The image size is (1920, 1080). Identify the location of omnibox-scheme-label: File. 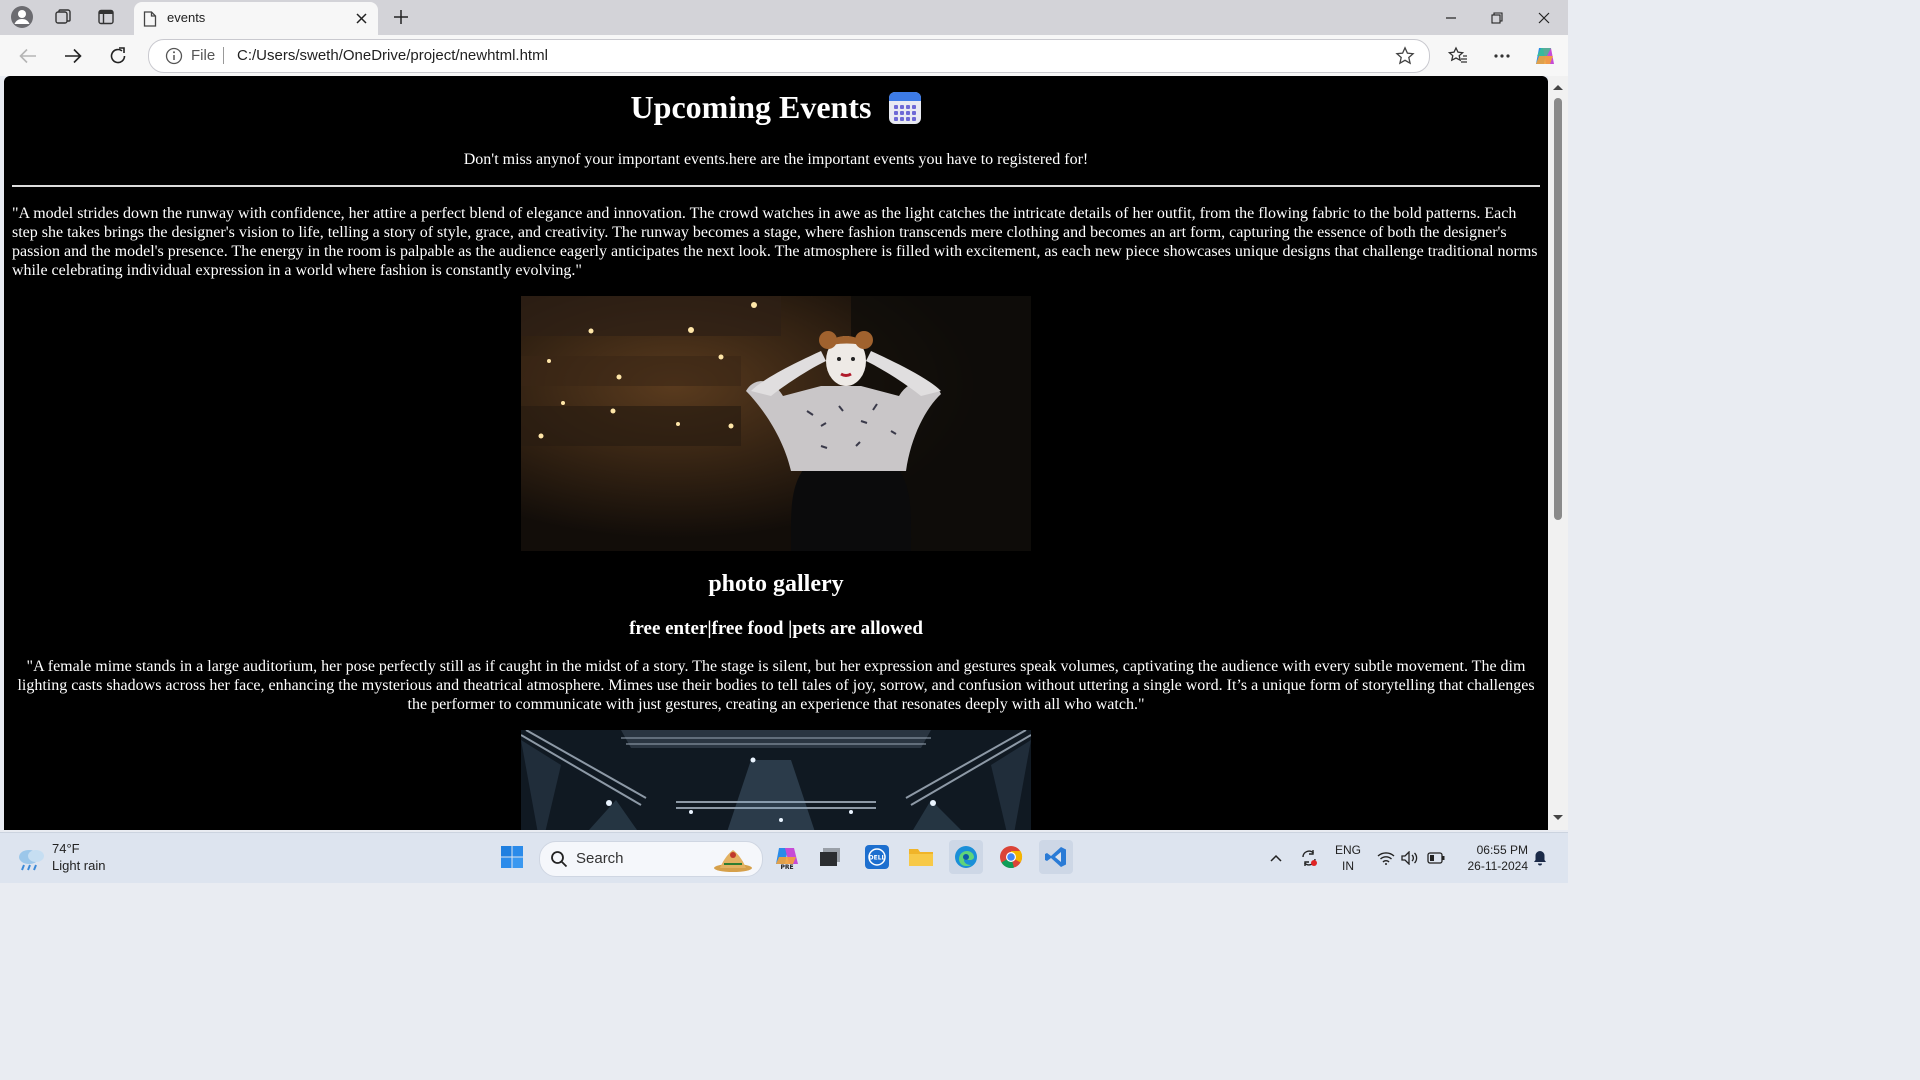
(203, 55).